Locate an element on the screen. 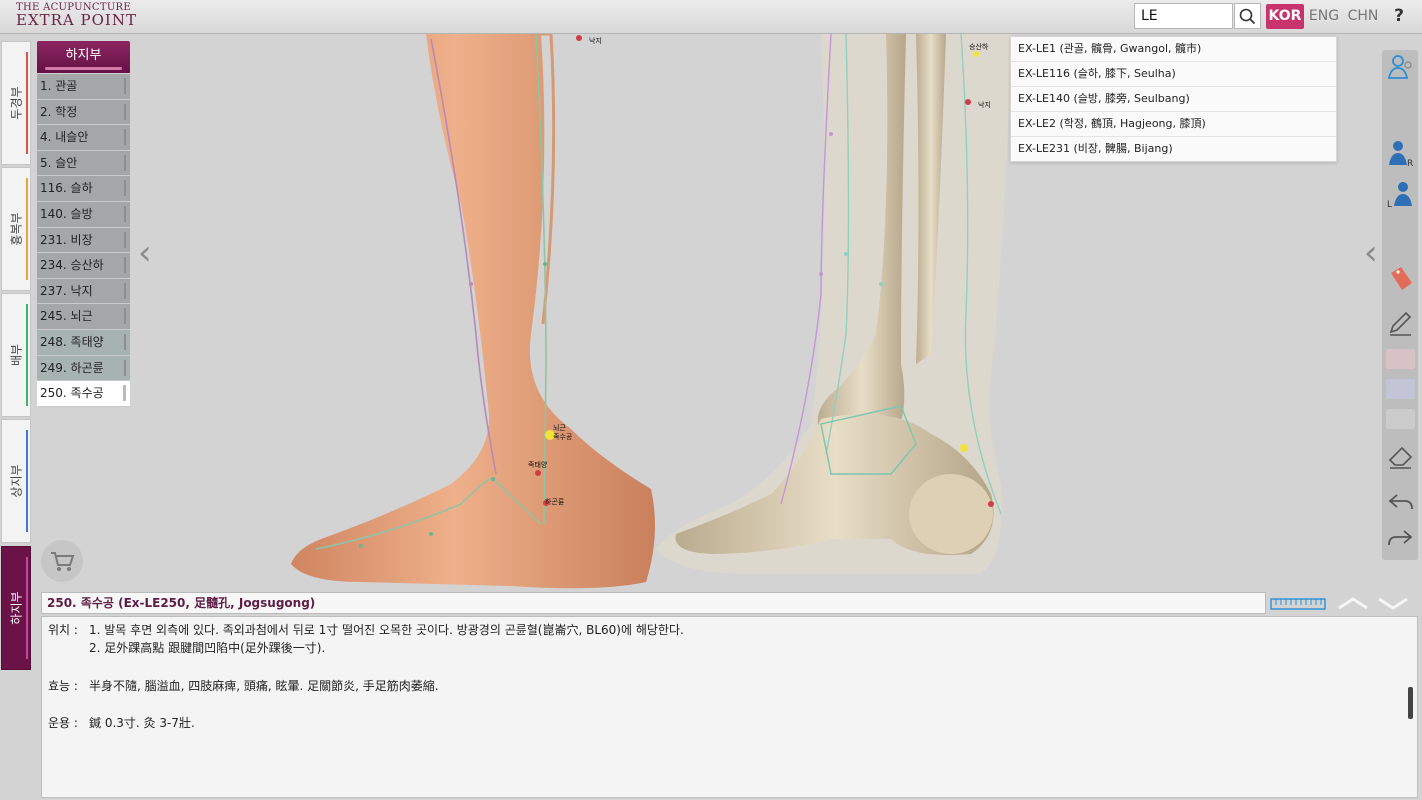  list-item: 248. 족태양 is located at coordinates (83, 342).